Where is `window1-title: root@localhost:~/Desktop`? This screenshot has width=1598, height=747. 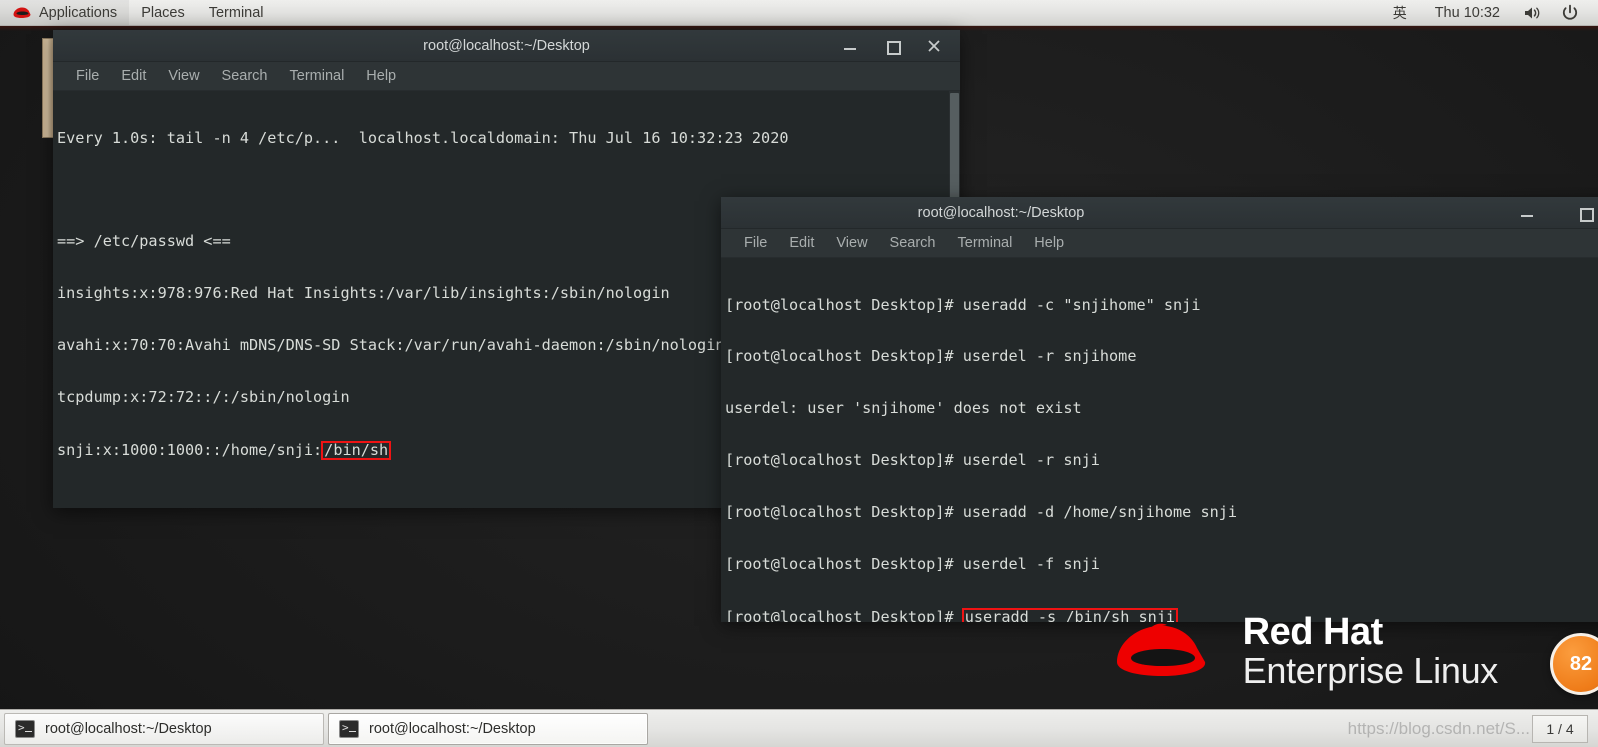 window1-title: root@localhost:~/Desktop is located at coordinates (506, 45).